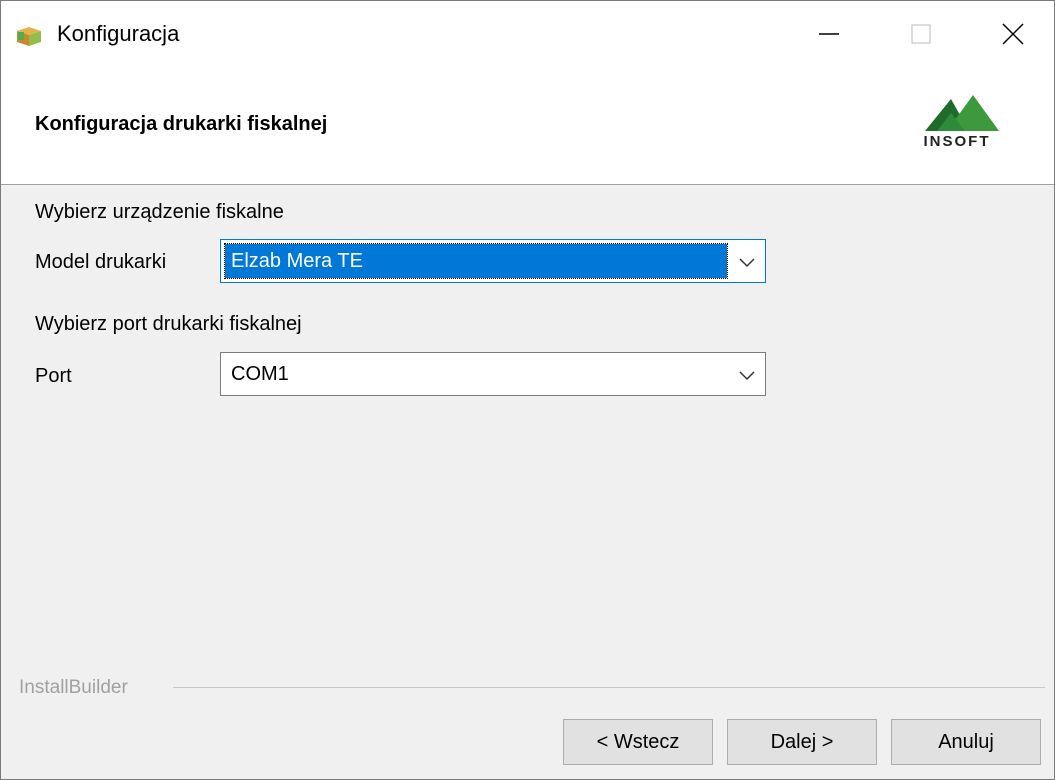 The height and width of the screenshot is (780, 1055). Describe the element at coordinates (638, 742) in the screenshot. I see `back-button: < Wstecz` at that location.